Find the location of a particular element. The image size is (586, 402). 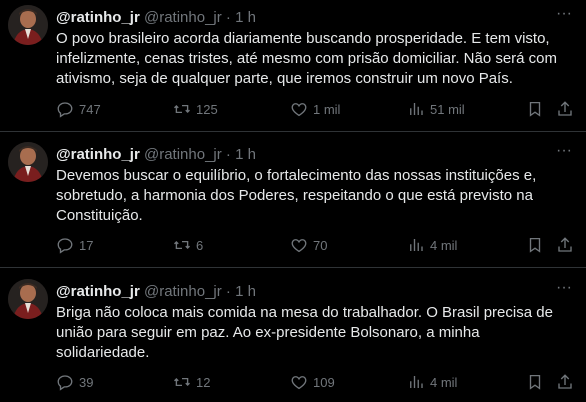

reply-count: 17 is located at coordinates (86, 245).